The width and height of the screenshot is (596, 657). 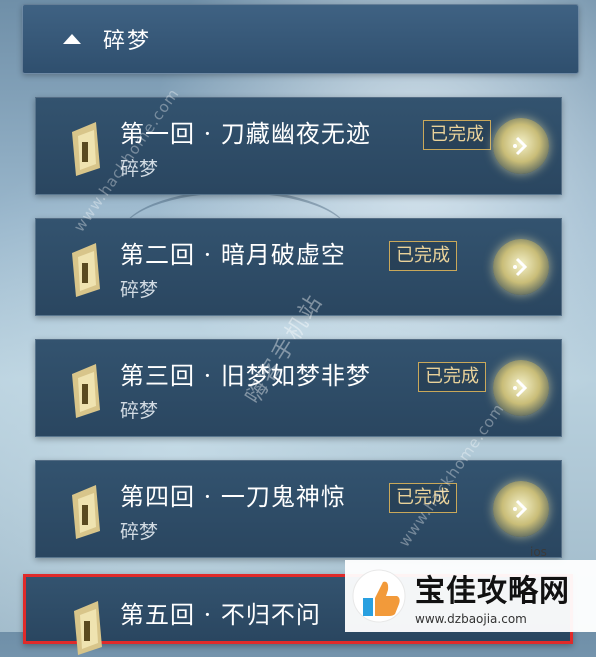 What do you see at coordinates (233, 255) in the screenshot?
I see `chapter-title: 第二回 · 暗月破虚空` at bounding box center [233, 255].